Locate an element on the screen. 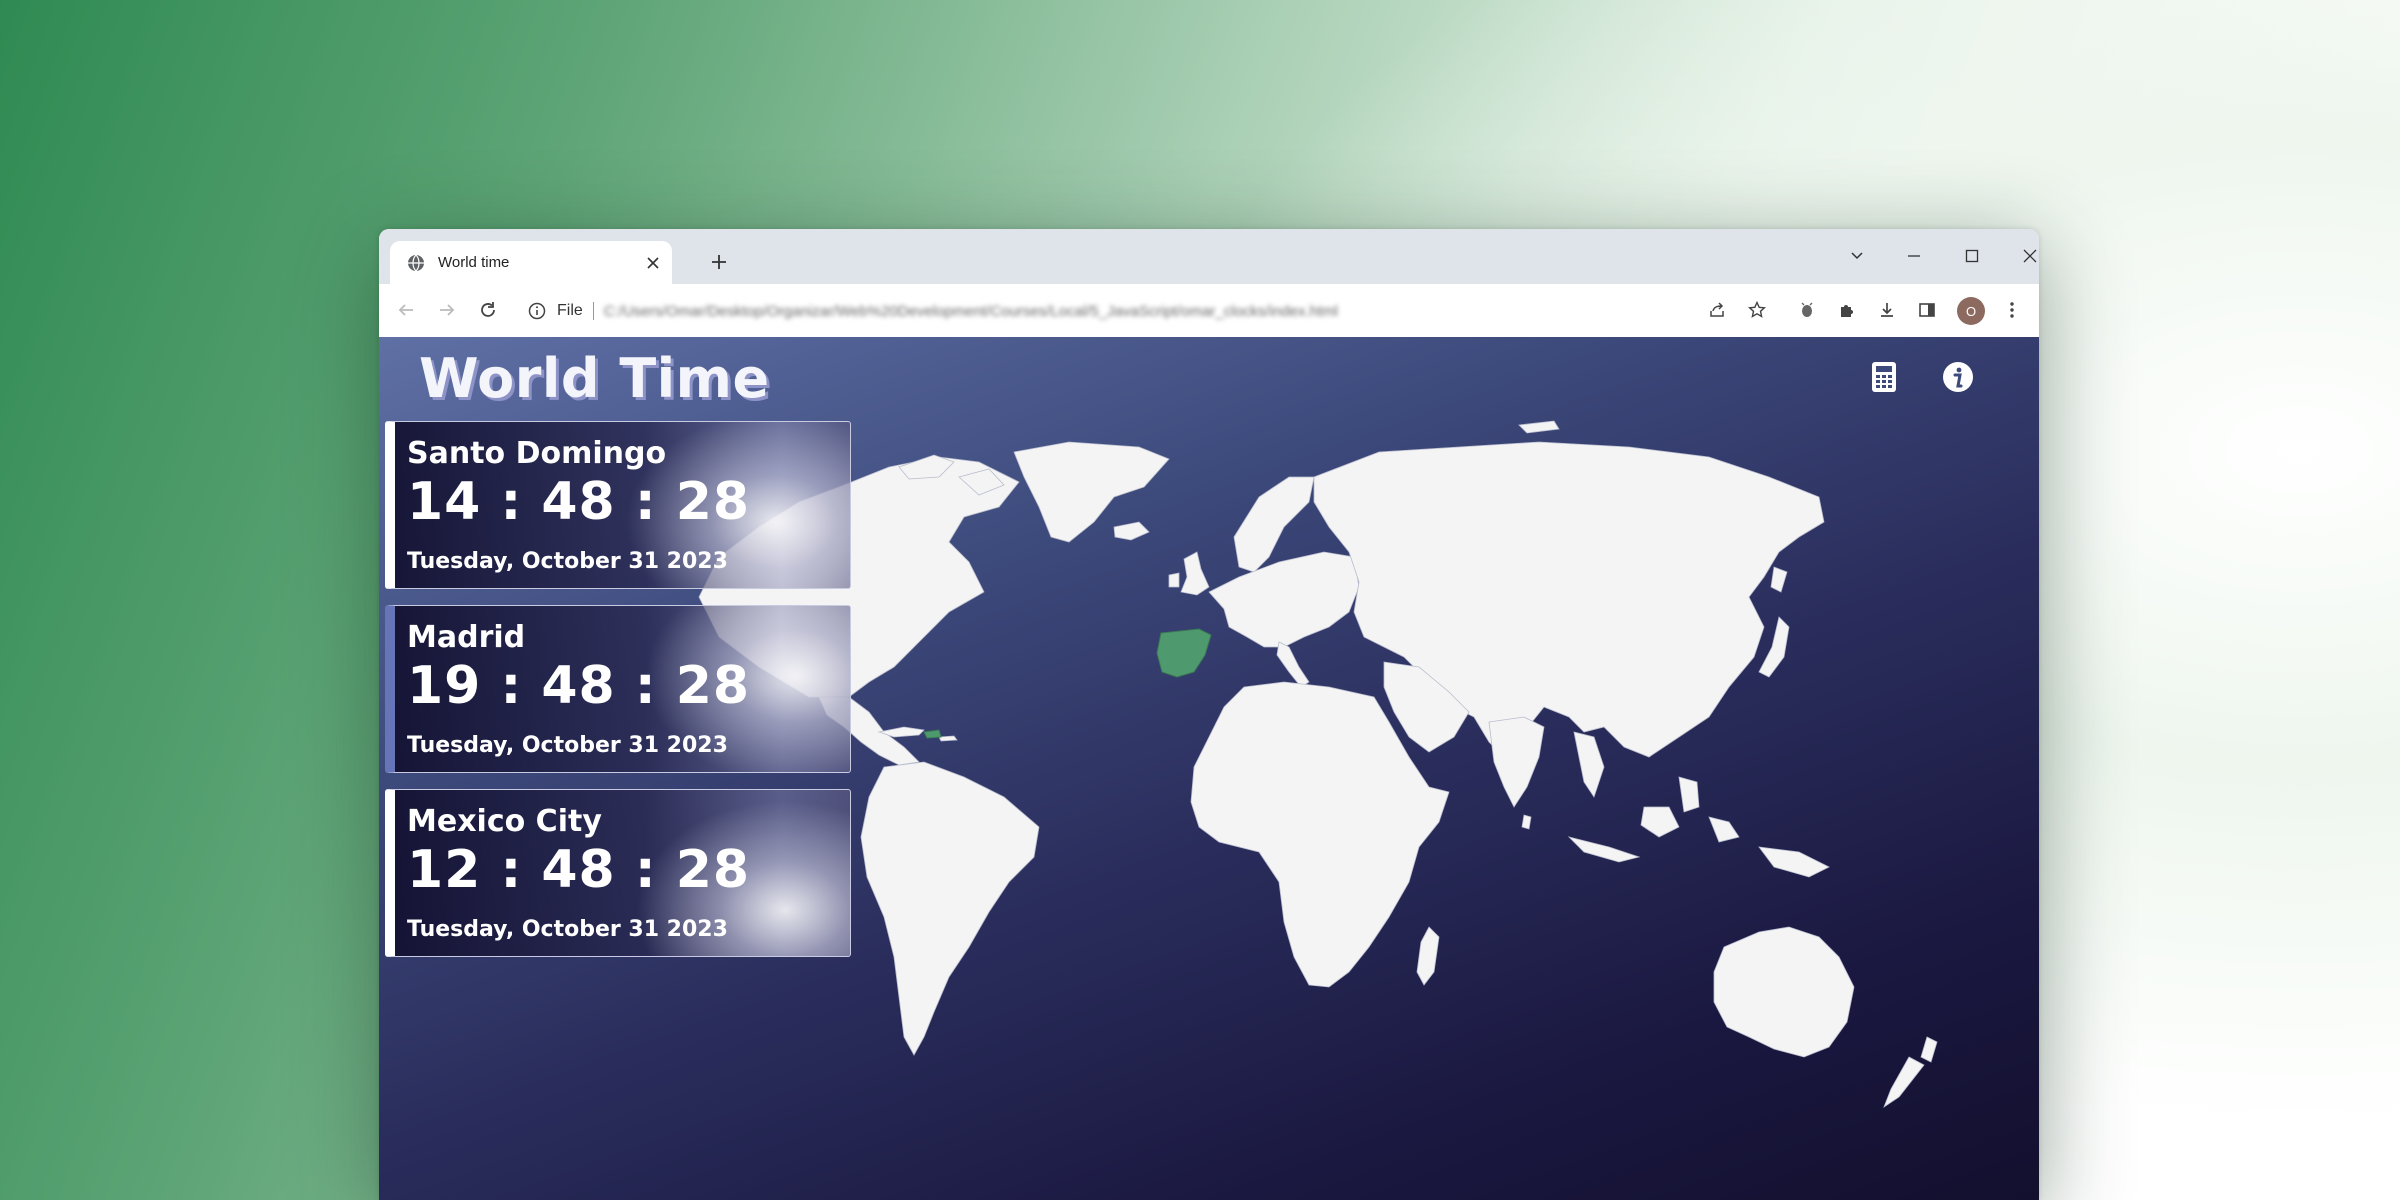  tab-title: World time is located at coordinates (474, 262).